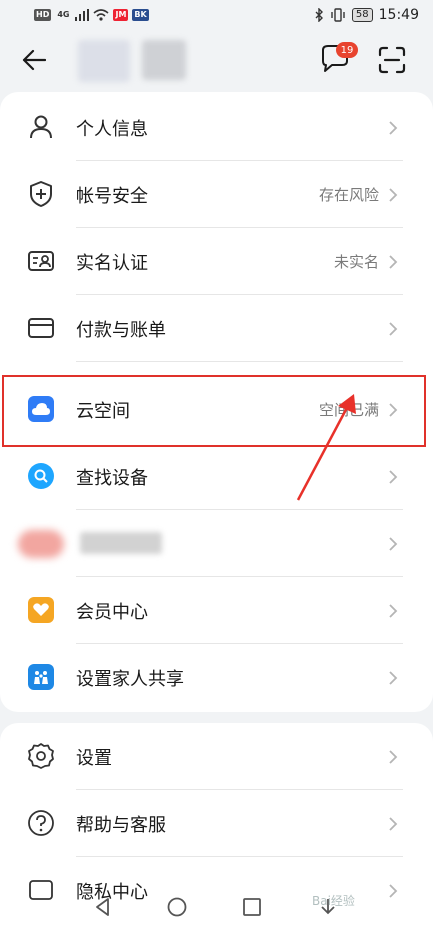  I want to click on watermark: Bai经验, so click(333, 901).